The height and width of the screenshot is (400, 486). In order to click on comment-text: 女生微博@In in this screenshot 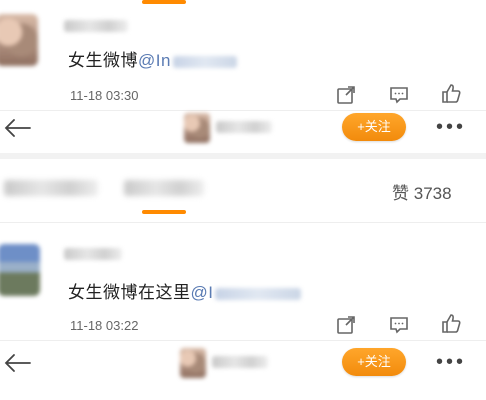, I will do `click(152, 58)`.